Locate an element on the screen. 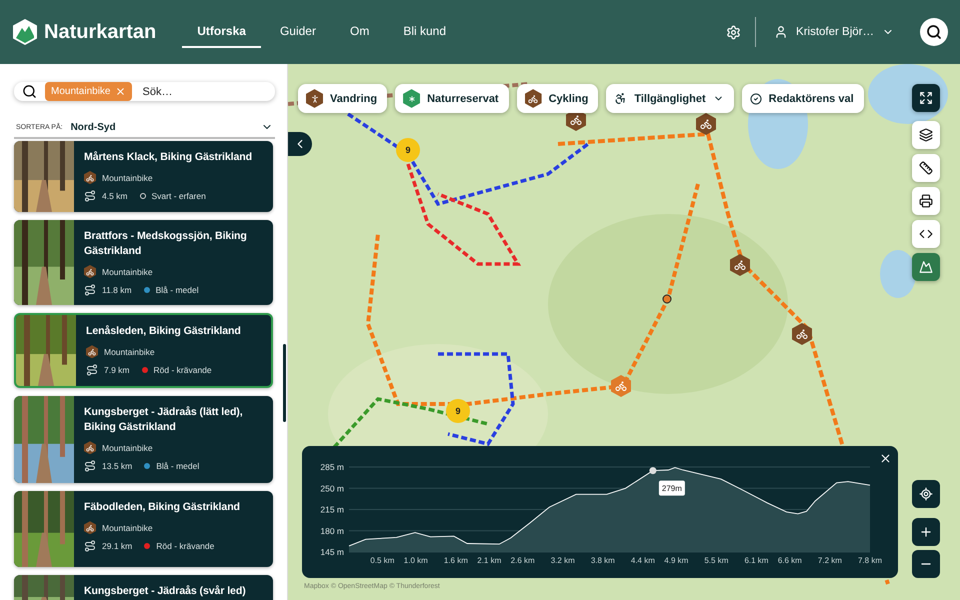 The width and height of the screenshot is (960, 600). tooltip-text: 279m is located at coordinates (672, 489).